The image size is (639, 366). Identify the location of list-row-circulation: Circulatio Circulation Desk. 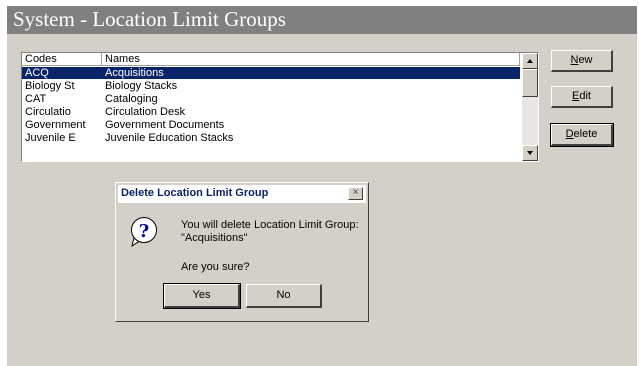
(271, 112).